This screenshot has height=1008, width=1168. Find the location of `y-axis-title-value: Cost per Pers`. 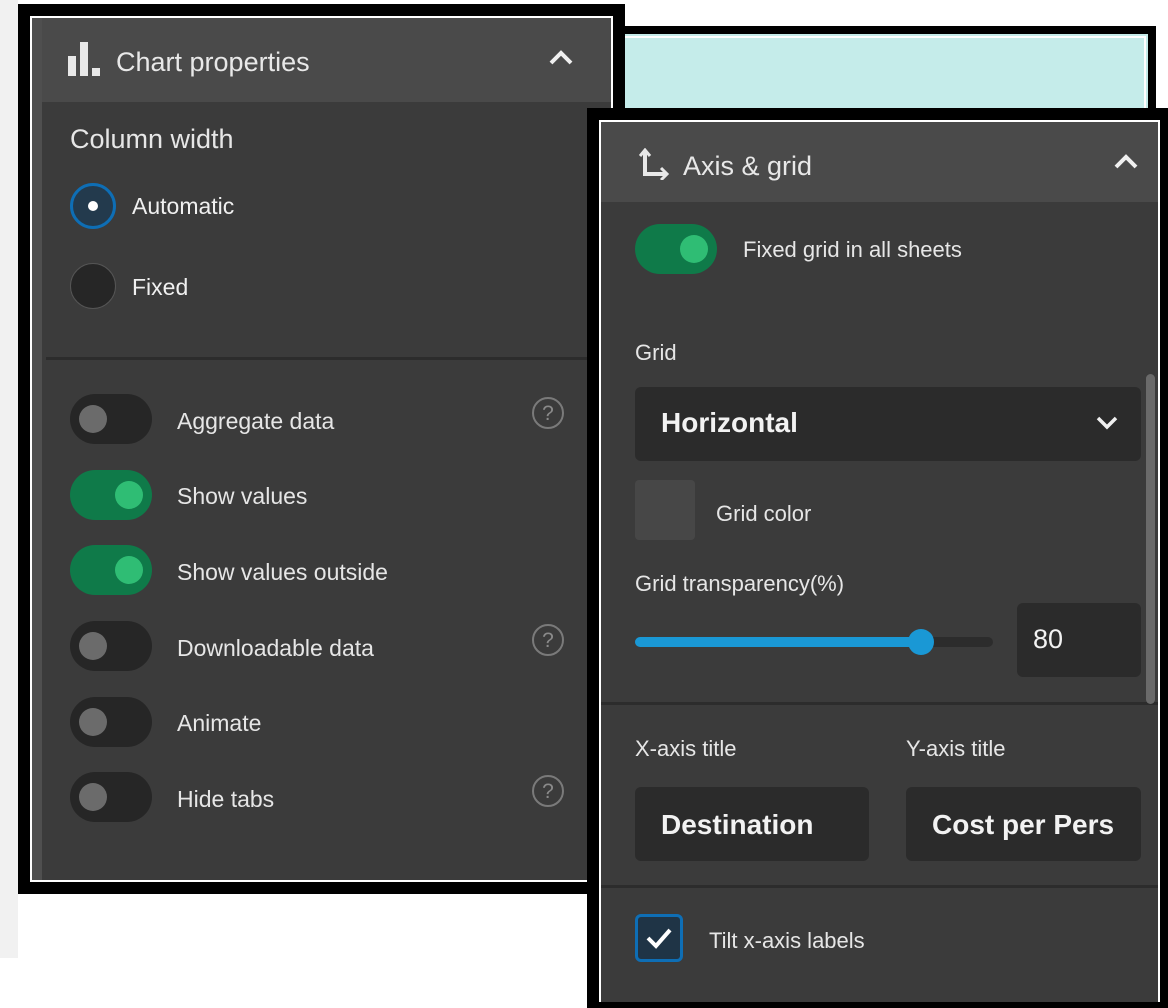

y-axis-title-value: Cost per Pers is located at coordinates (1023, 824).